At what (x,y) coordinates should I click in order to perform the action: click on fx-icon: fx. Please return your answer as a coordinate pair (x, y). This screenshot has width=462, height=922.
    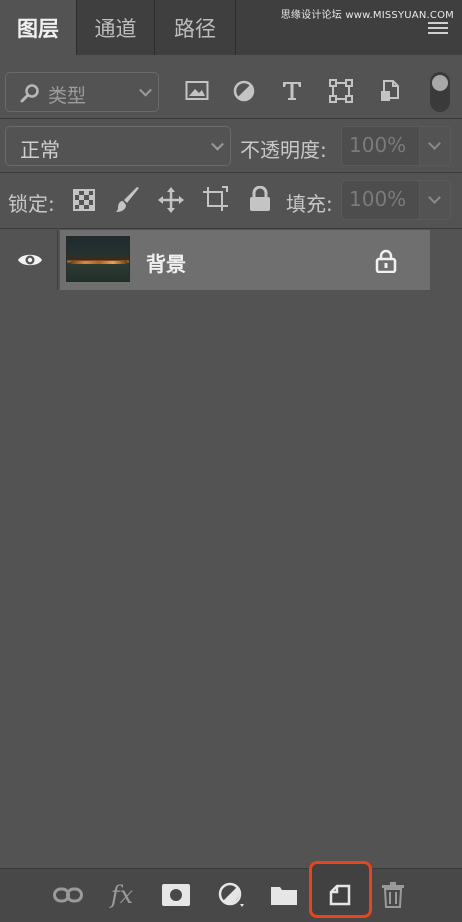
    Looking at the image, I should click on (122, 895).